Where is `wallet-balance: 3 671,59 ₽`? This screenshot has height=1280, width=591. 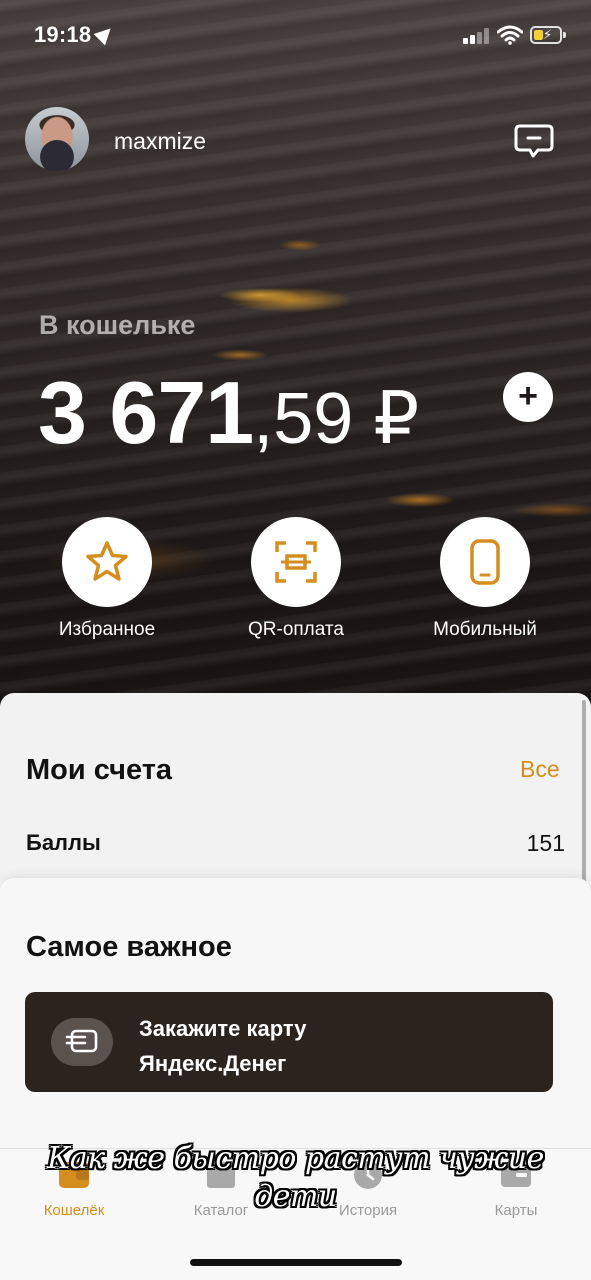
wallet-balance: 3 671,59 ₽ is located at coordinates (228, 413).